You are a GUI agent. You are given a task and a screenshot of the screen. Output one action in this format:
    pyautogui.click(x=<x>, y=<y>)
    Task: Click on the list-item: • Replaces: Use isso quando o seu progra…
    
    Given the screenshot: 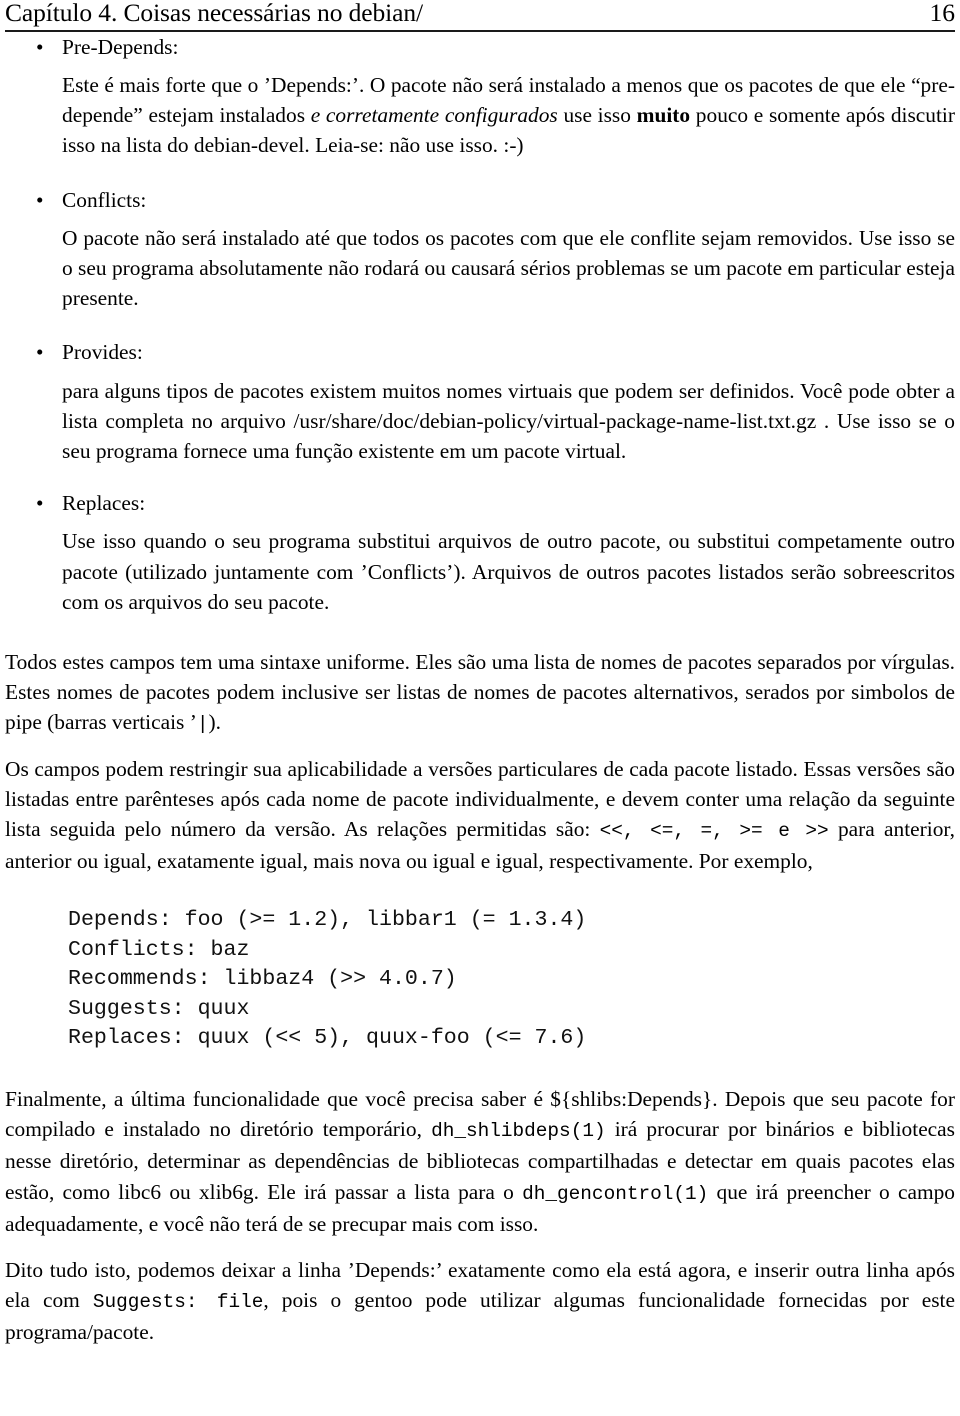 What is the action you would take?
    pyautogui.click(x=480, y=552)
    